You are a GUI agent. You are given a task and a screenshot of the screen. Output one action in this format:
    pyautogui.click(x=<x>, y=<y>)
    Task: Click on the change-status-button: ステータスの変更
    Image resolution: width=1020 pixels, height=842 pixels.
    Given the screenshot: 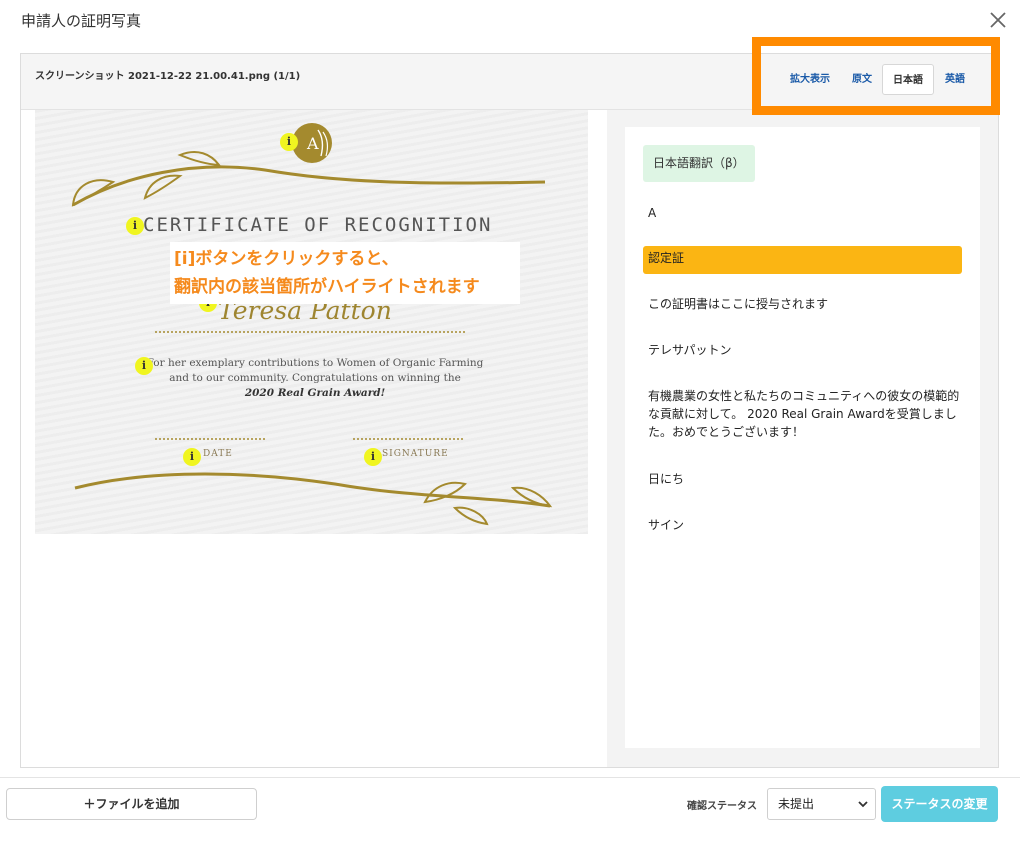 What is the action you would take?
    pyautogui.click(x=939, y=804)
    